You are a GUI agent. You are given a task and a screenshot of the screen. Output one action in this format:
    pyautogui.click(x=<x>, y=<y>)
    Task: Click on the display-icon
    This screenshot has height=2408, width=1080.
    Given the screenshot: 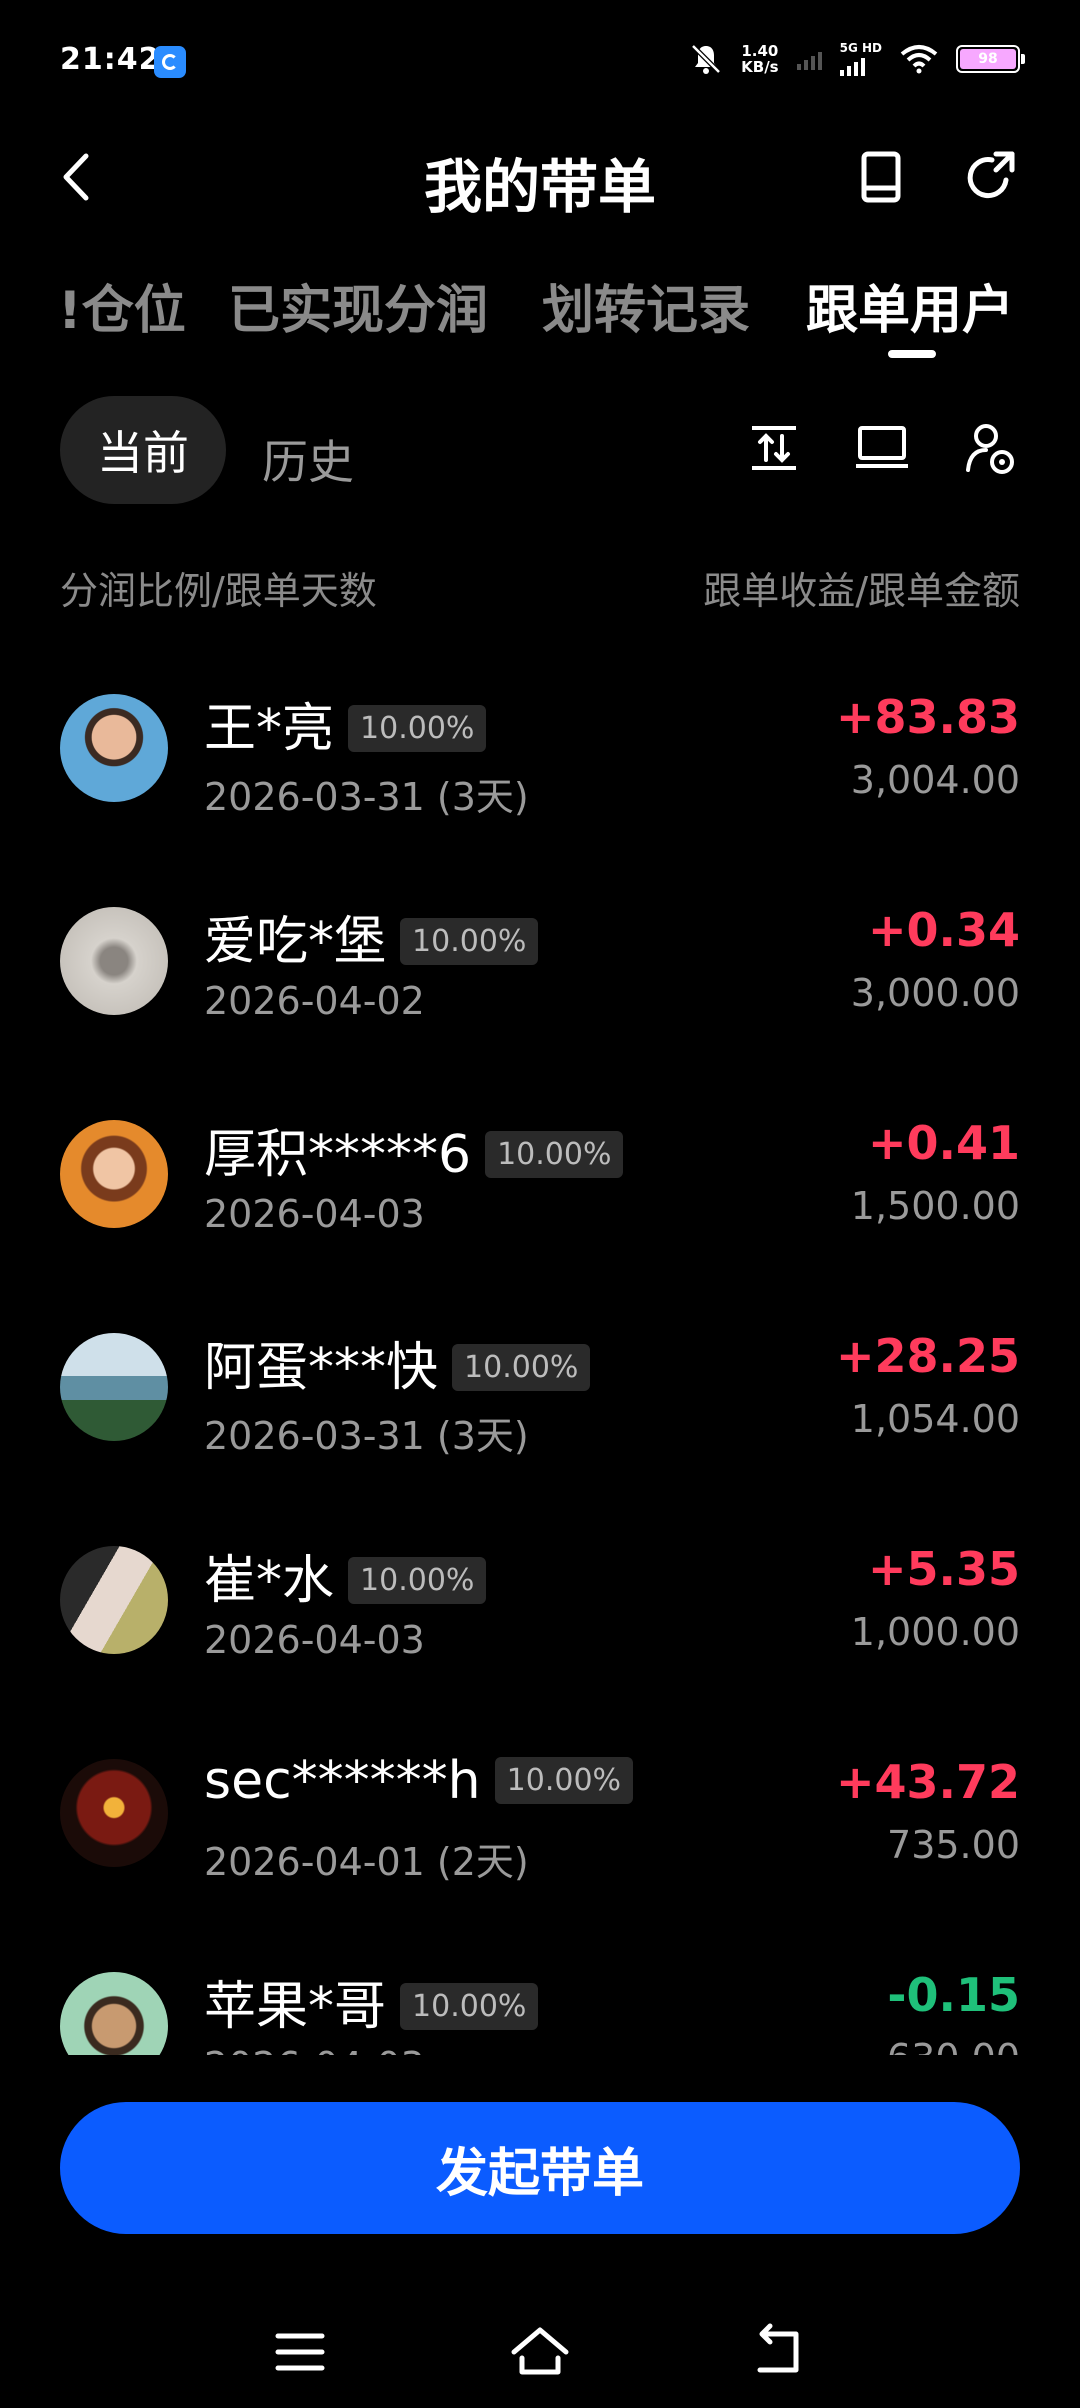 What is the action you would take?
    pyautogui.click(x=882, y=448)
    